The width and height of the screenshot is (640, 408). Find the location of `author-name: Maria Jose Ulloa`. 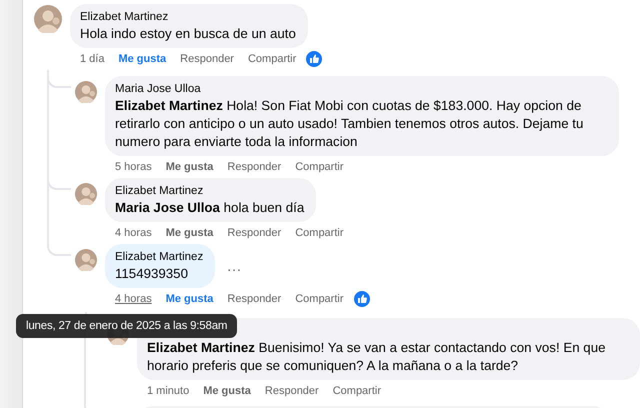

author-name: Maria Jose Ulloa is located at coordinates (361, 89).